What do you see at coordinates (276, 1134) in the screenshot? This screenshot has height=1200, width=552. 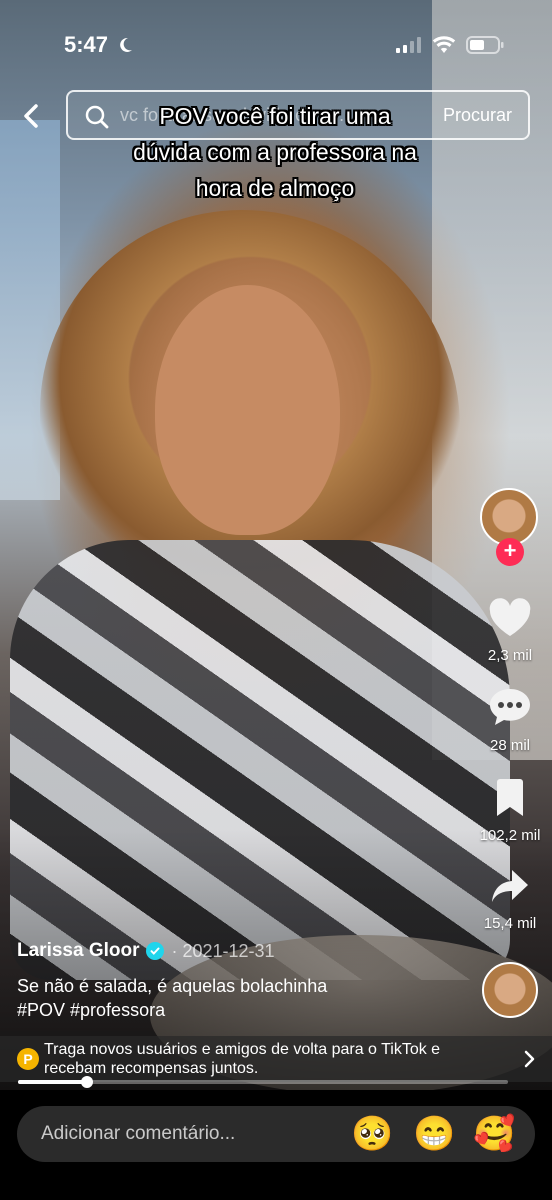 I see `comment-input: Adicionar comentário... 🥺 😁 🥰` at bounding box center [276, 1134].